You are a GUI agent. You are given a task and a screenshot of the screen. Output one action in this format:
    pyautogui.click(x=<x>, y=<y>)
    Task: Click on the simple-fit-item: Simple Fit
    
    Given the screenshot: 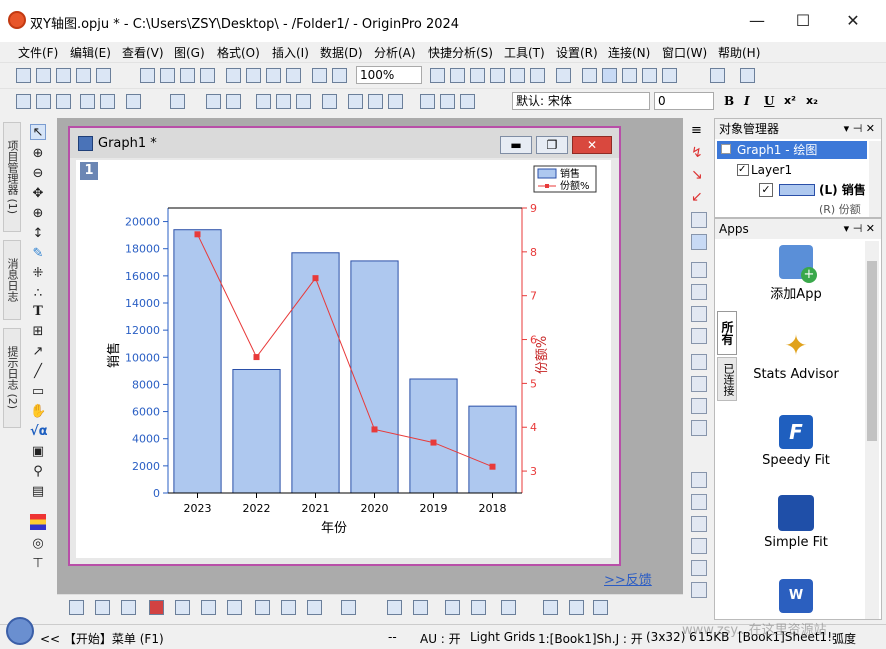 What is the action you would take?
    pyautogui.click(x=796, y=522)
    